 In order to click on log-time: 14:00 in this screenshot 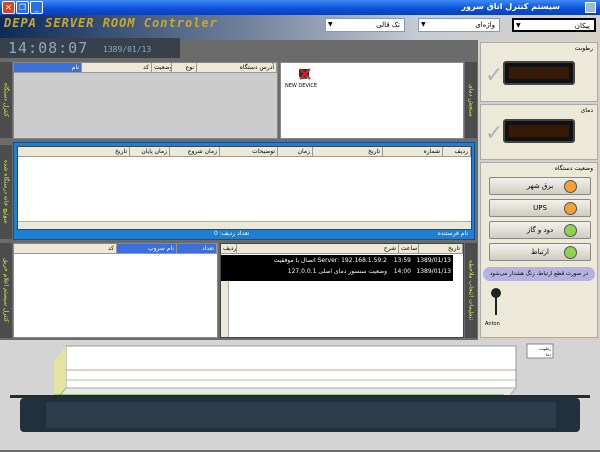, I will do `click(402, 271)`.